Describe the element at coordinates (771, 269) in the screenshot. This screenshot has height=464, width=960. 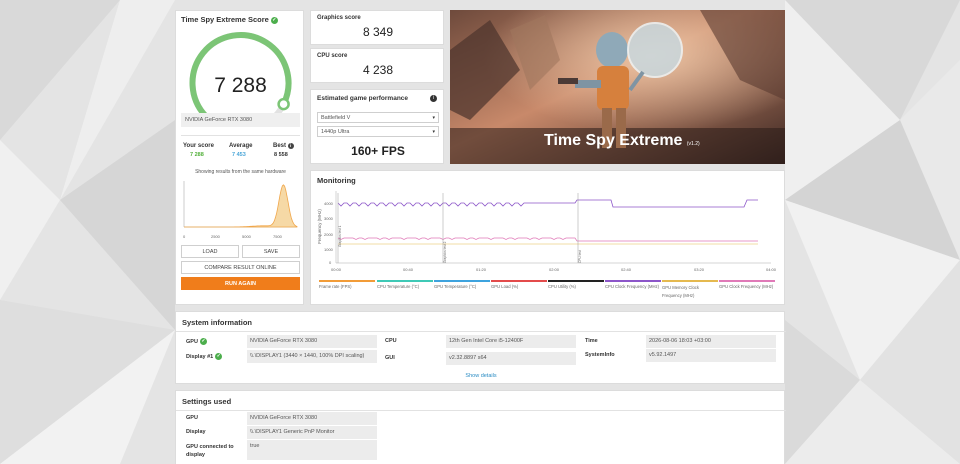
I see `x-tick: 04:00` at that location.